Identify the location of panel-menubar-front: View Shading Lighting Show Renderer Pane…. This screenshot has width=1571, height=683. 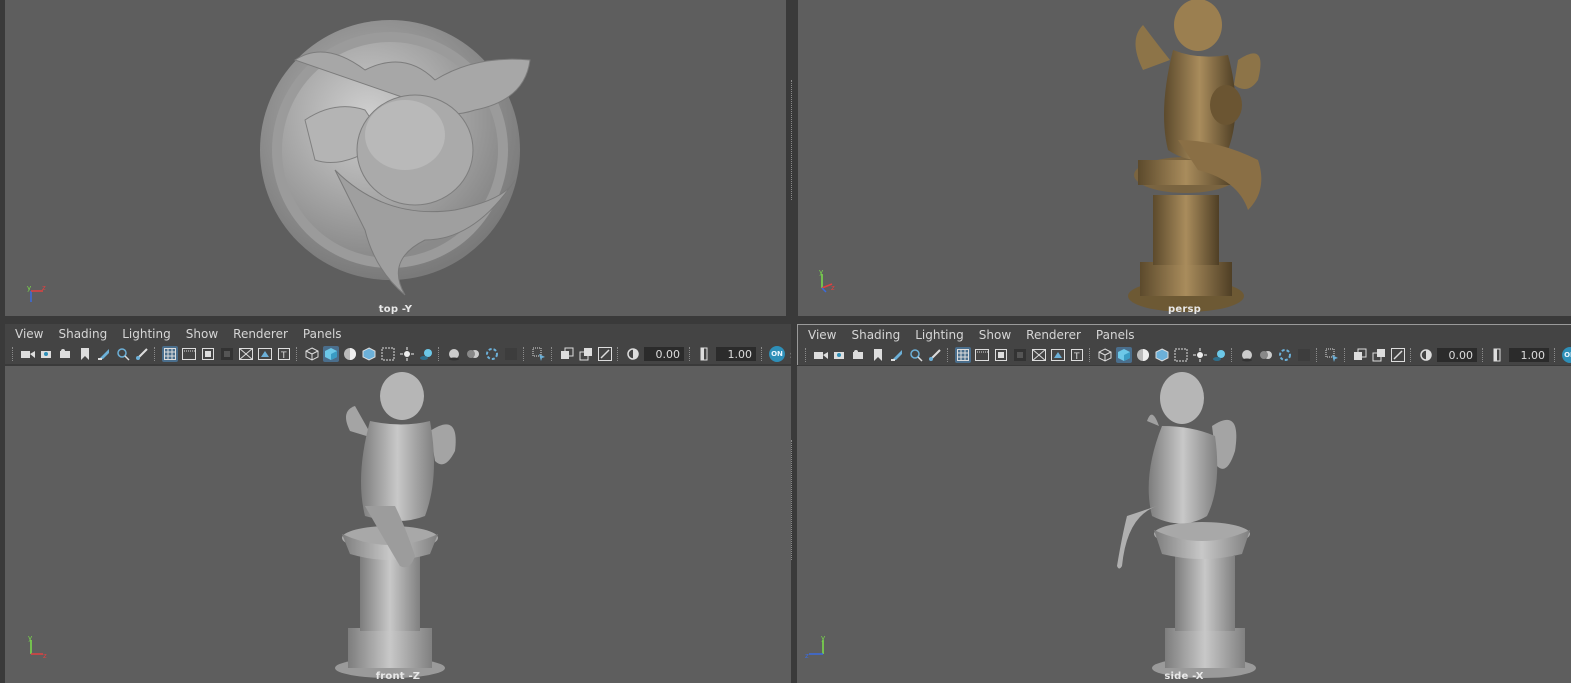
(398, 344).